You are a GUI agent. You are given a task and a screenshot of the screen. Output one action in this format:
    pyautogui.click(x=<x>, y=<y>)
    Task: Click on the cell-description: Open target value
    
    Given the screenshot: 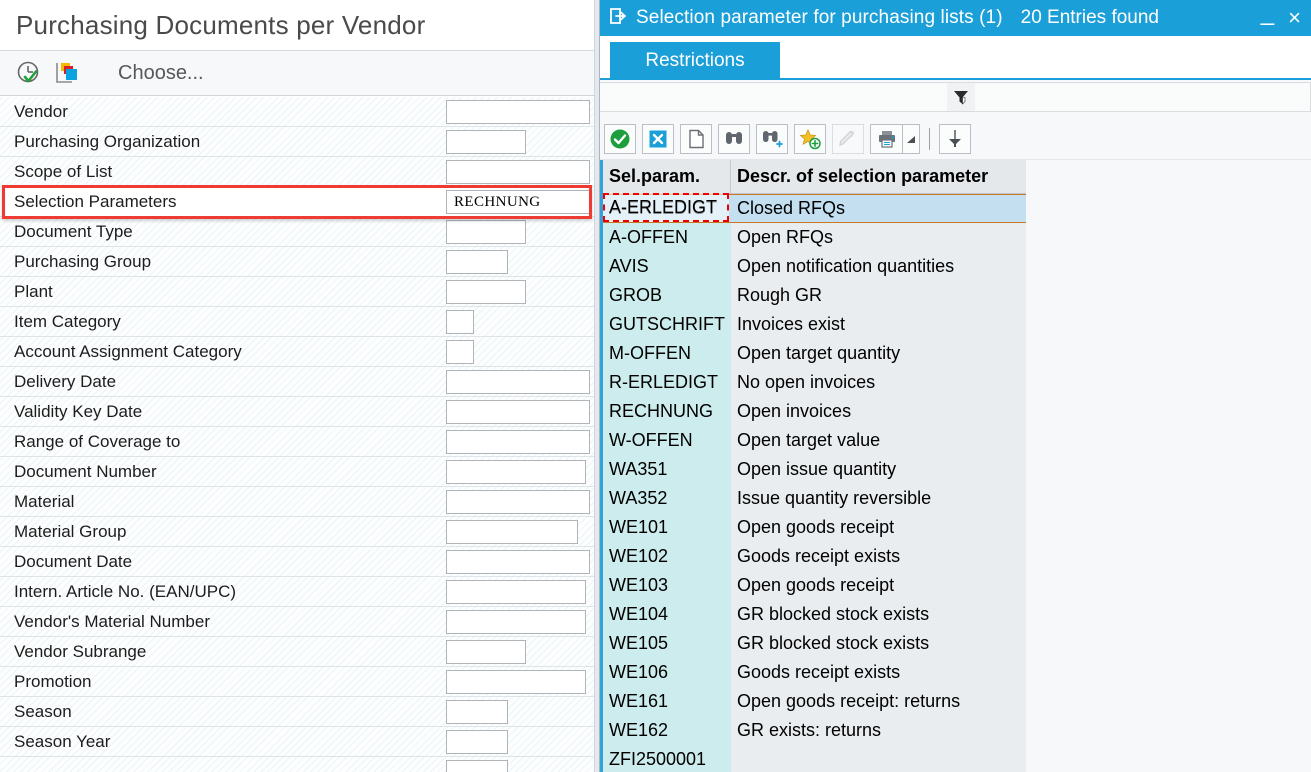 What is the action you would take?
    pyautogui.click(x=878, y=440)
    